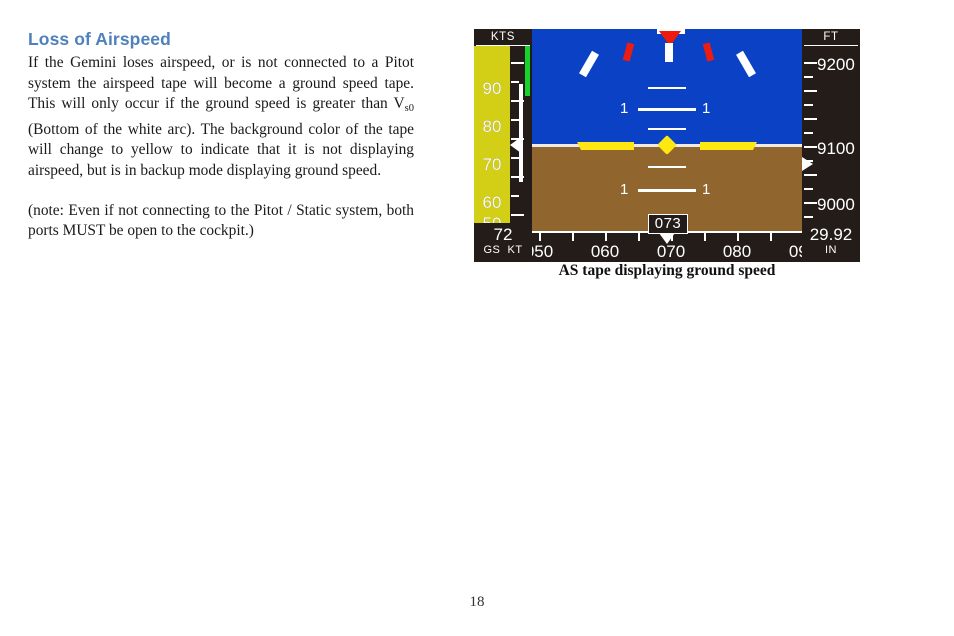 Image resolution: width=954 pixels, height=636 pixels. Describe the element at coordinates (831, 250) in the screenshot. I see `baro-units: IN` at that location.